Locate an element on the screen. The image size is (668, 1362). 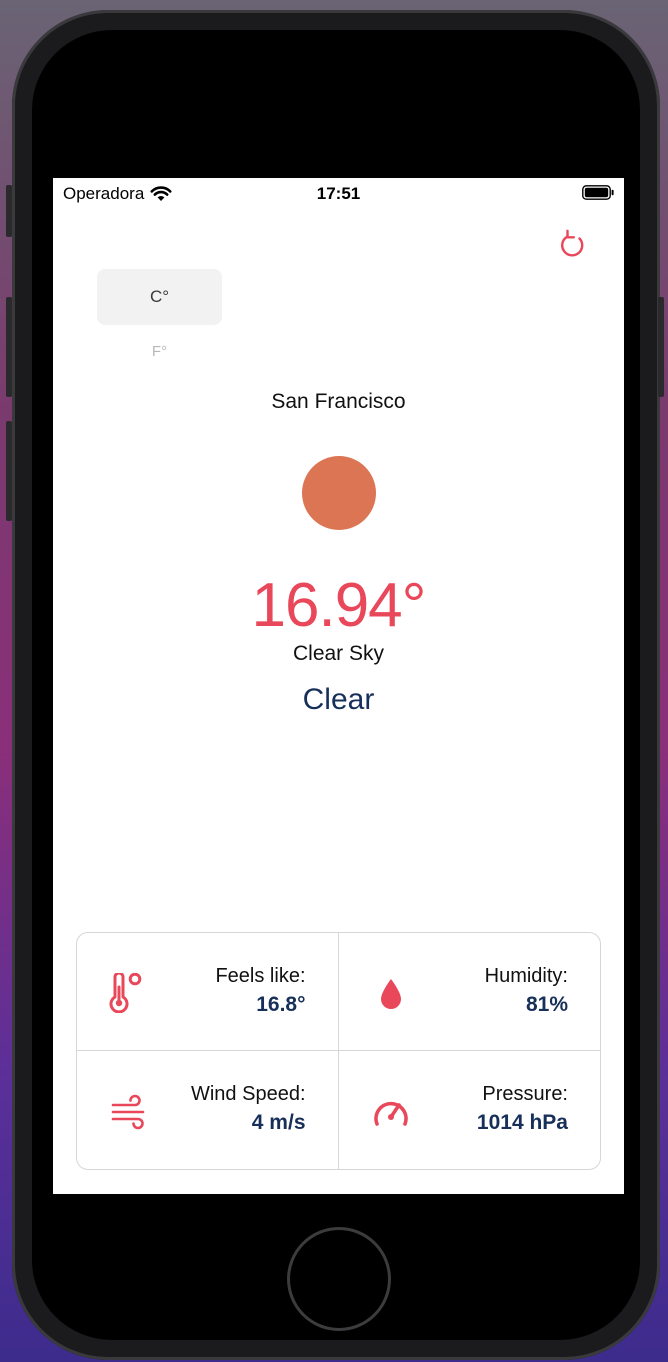
thermometer-icon is located at coordinates (125, 993).